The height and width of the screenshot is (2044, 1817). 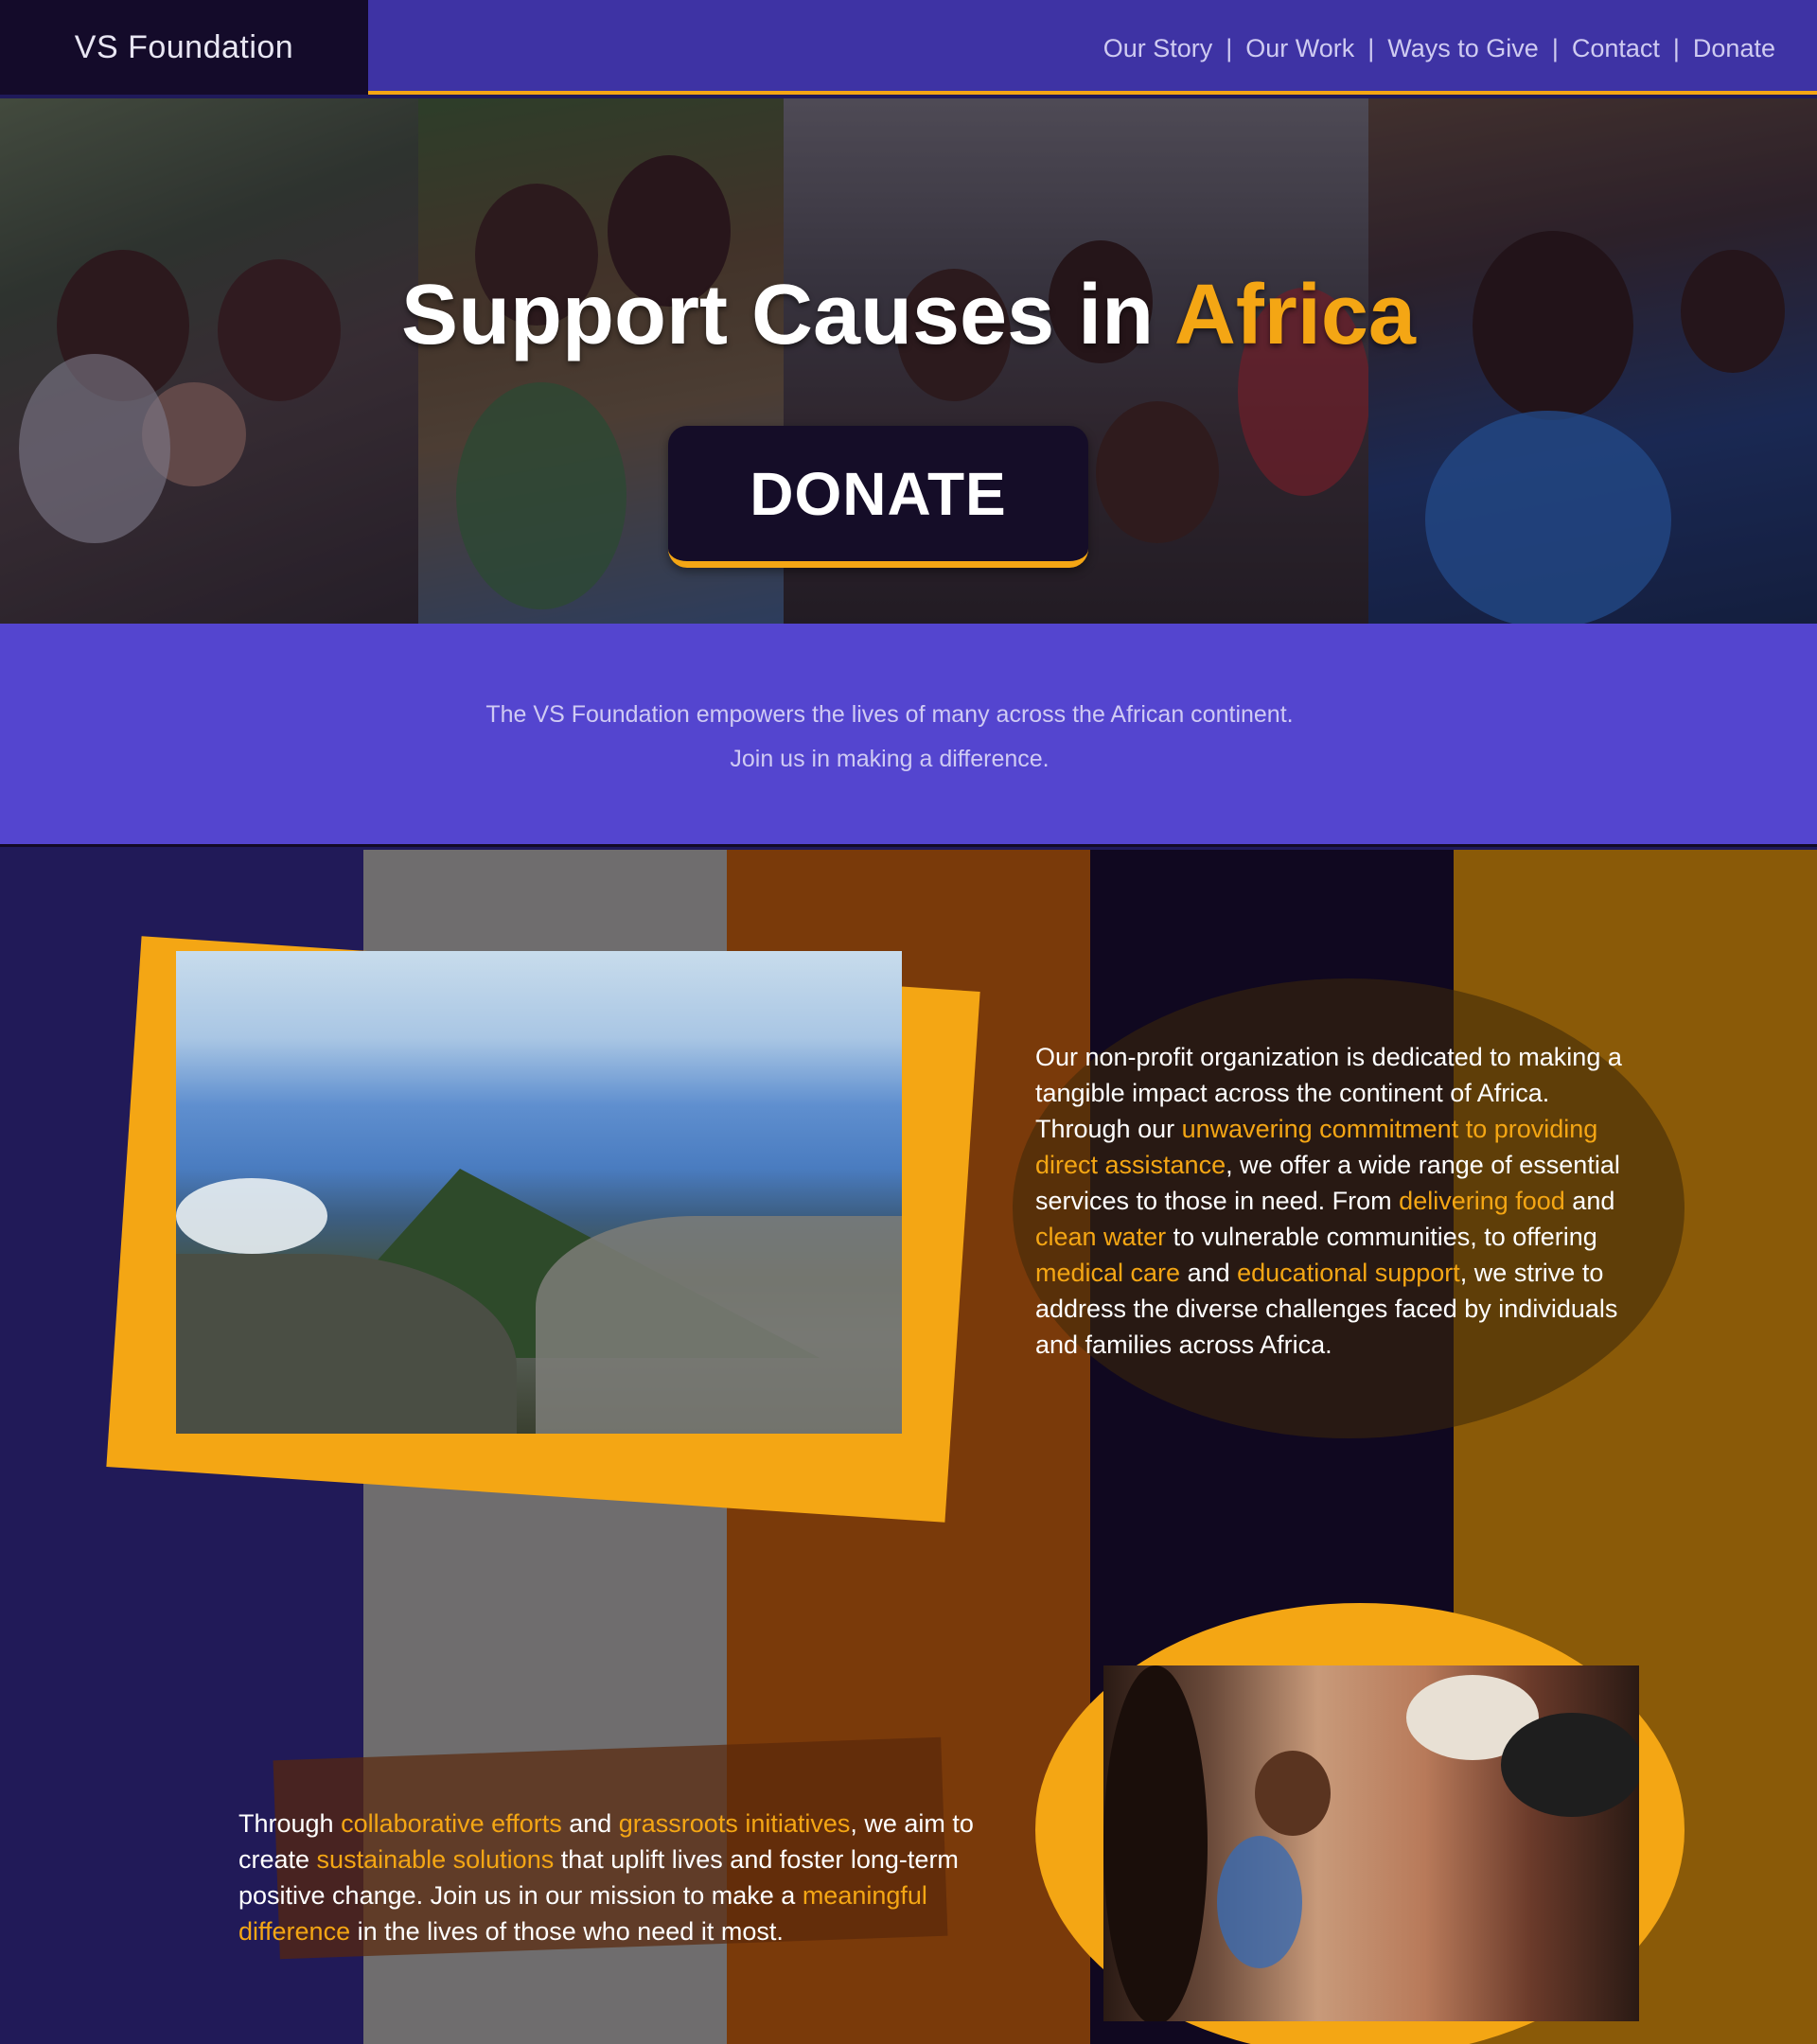 What do you see at coordinates (734, 1823) in the screenshot?
I see `approach-highlight: grassroots initiatives` at bounding box center [734, 1823].